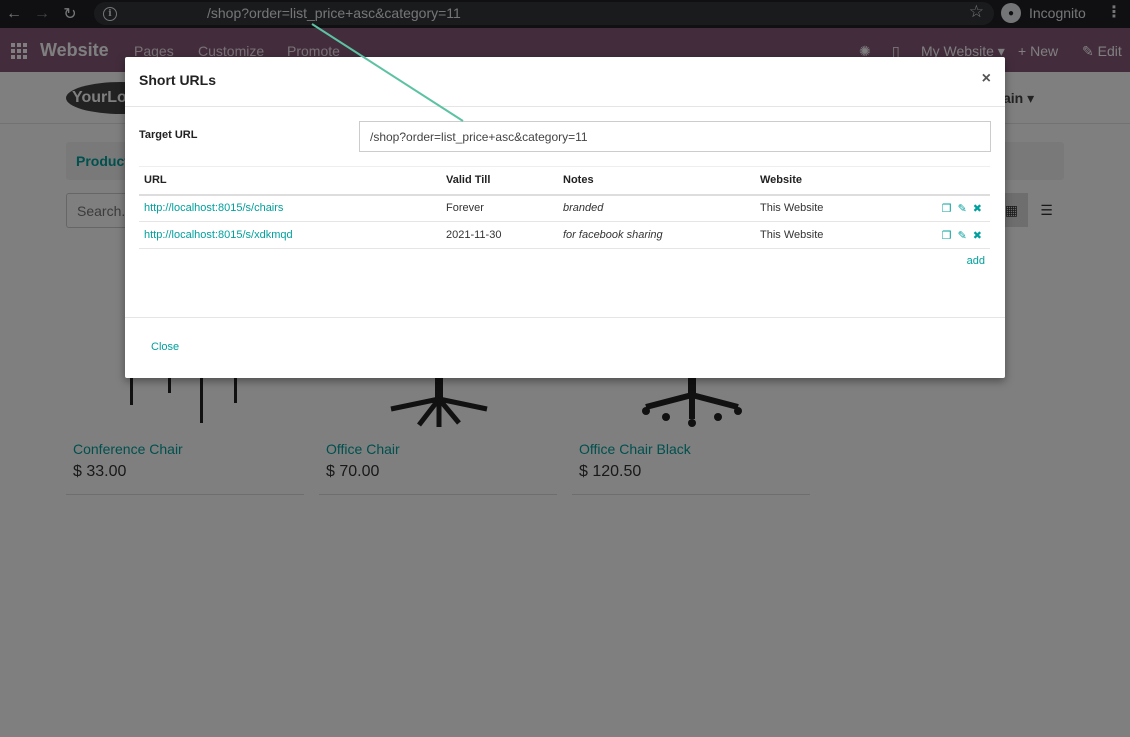 The width and height of the screenshot is (1130, 737). I want to click on valid-till-cell: 2021-11-30, so click(499, 235).